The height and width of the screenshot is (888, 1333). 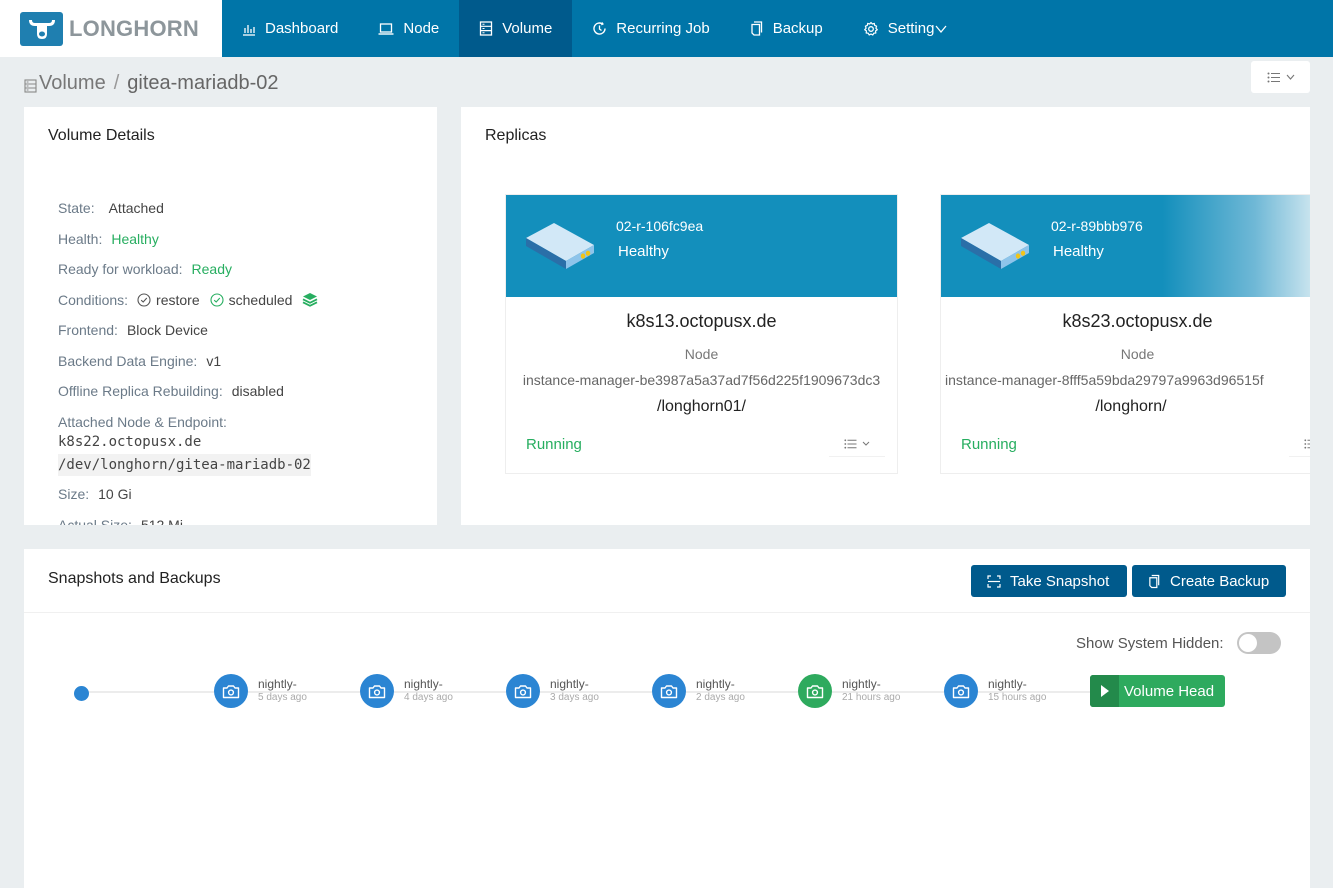 I want to click on layers-icon, so click(x=310, y=300).